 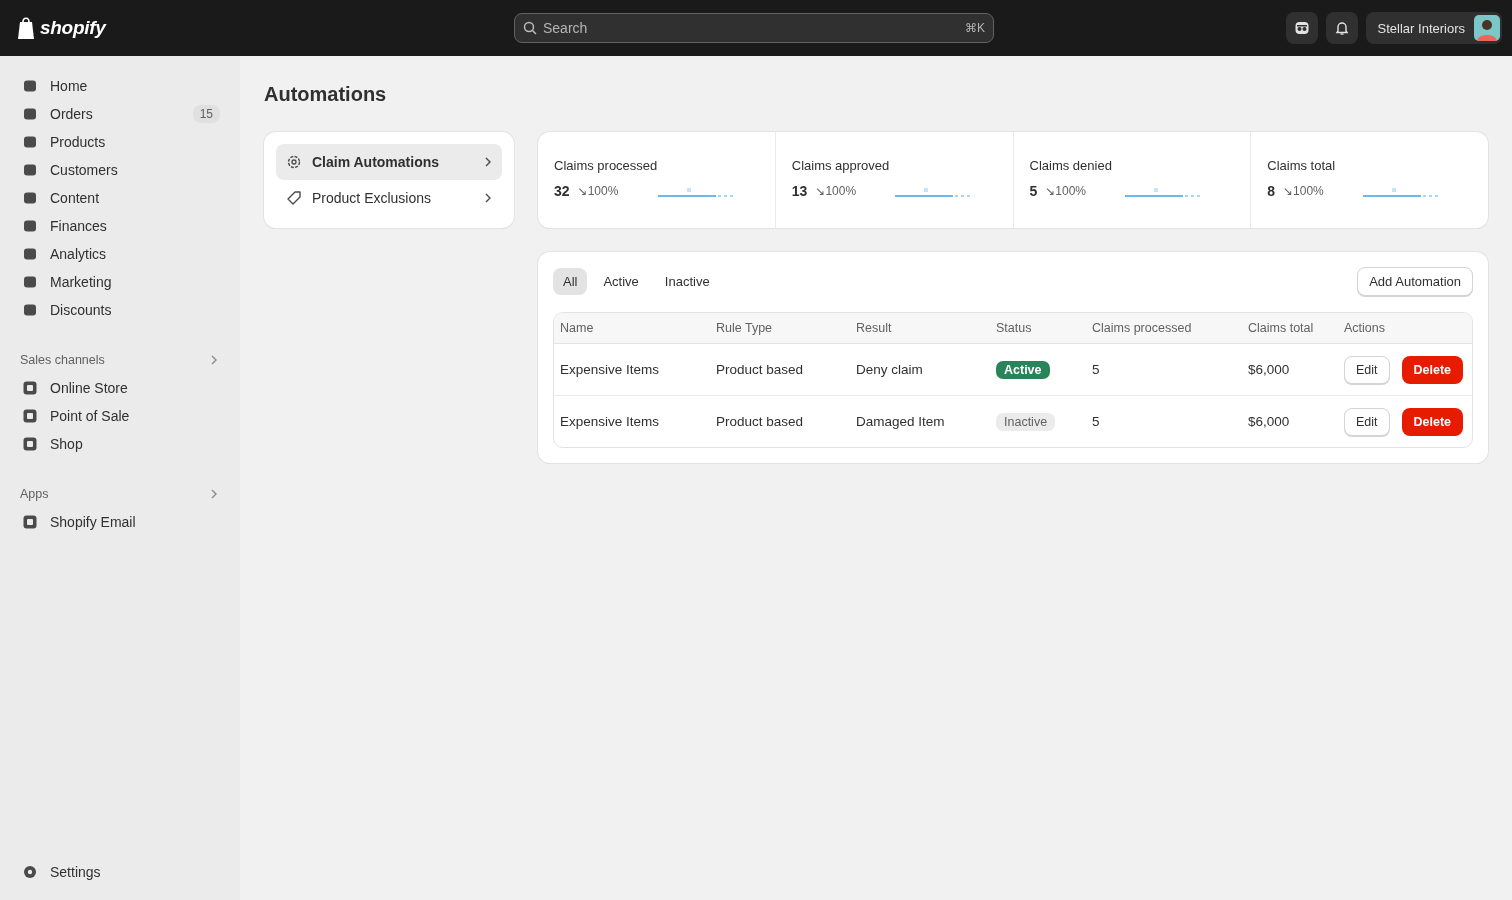 What do you see at coordinates (1271, 191) in the screenshot?
I see `stat-value: 8` at bounding box center [1271, 191].